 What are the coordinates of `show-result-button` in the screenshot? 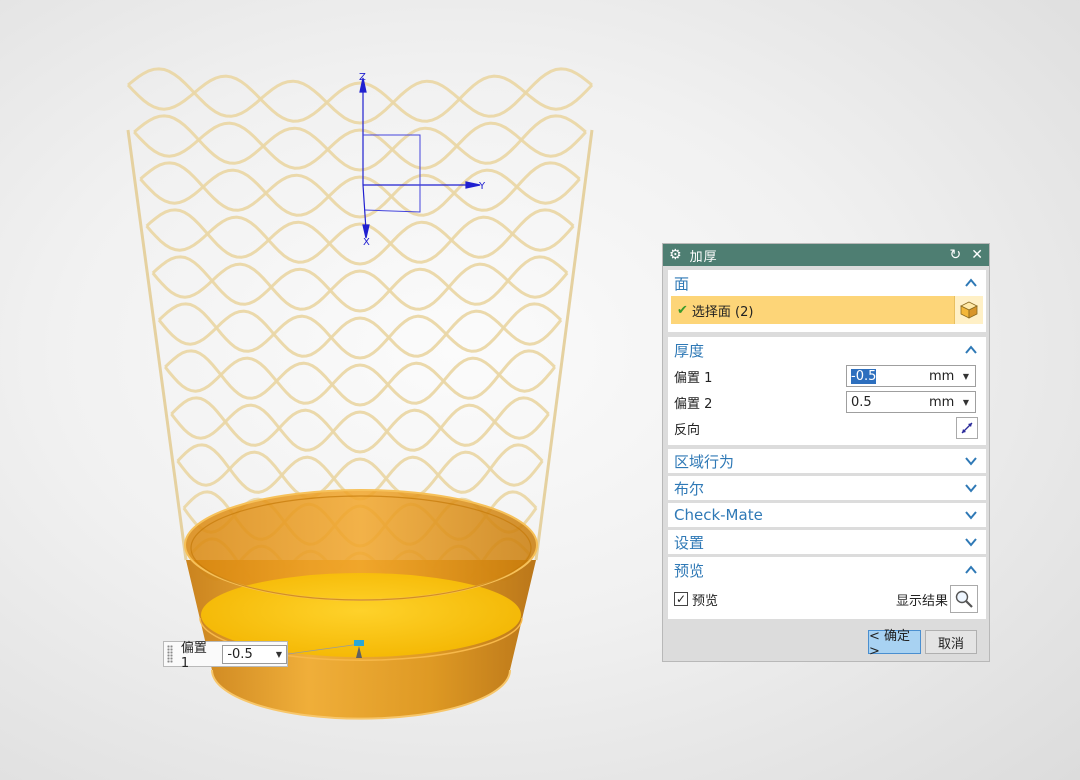 It's located at (964, 599).